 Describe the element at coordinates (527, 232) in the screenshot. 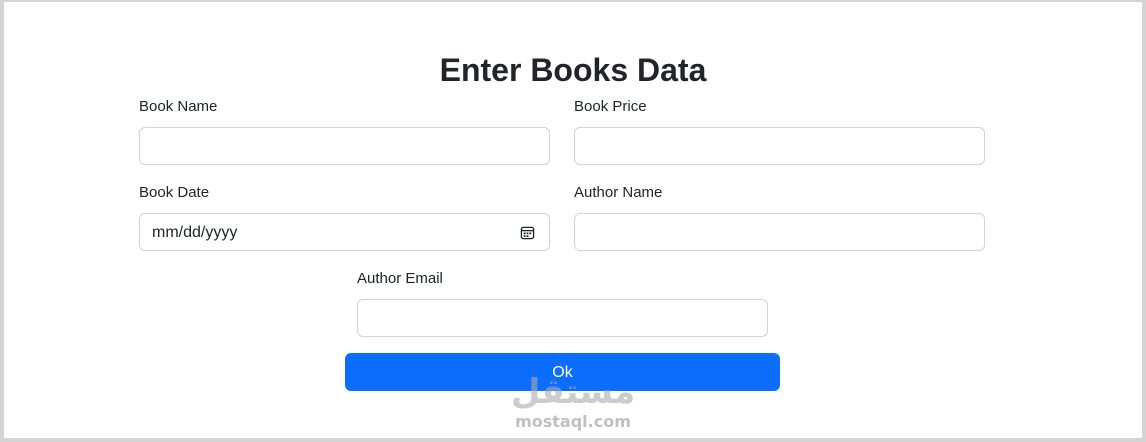

I see `calendar-icon` at that location.